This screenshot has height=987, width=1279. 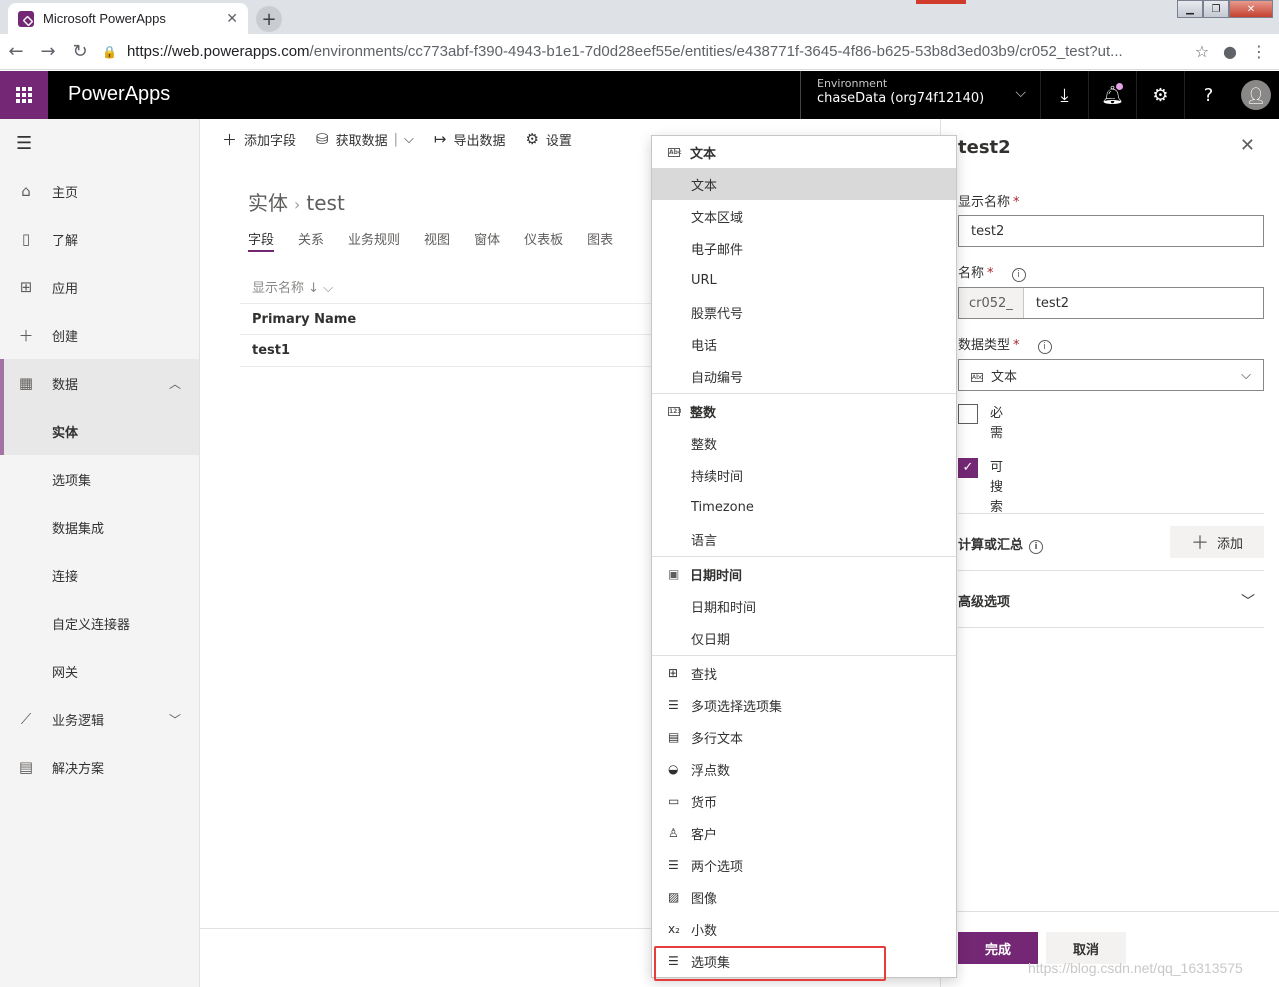 What do you see at coordinates (99, 191) in the screenshot?
I see `nav-item-home: ⌂ 主页` at bounding box center [99, 191].